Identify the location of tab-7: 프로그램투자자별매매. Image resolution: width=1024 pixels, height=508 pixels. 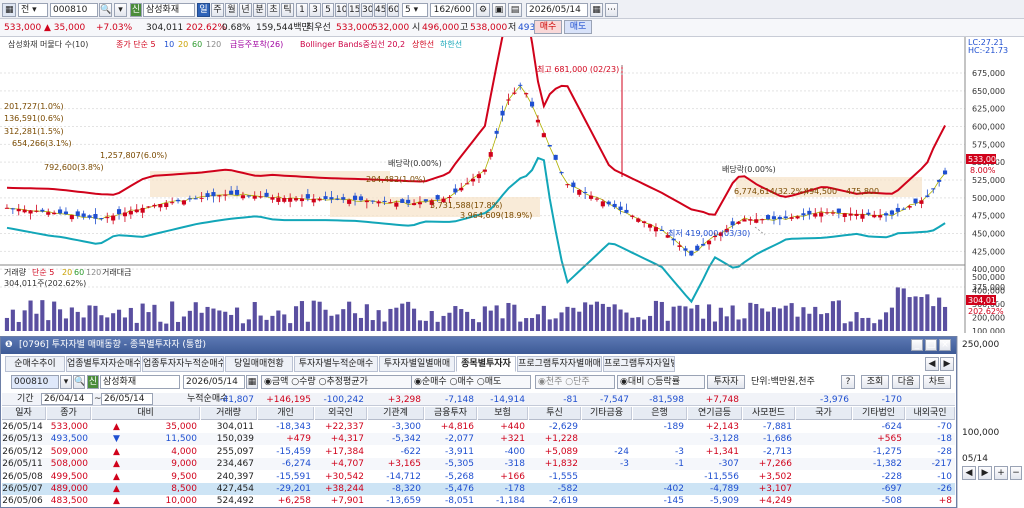
(559, 364).